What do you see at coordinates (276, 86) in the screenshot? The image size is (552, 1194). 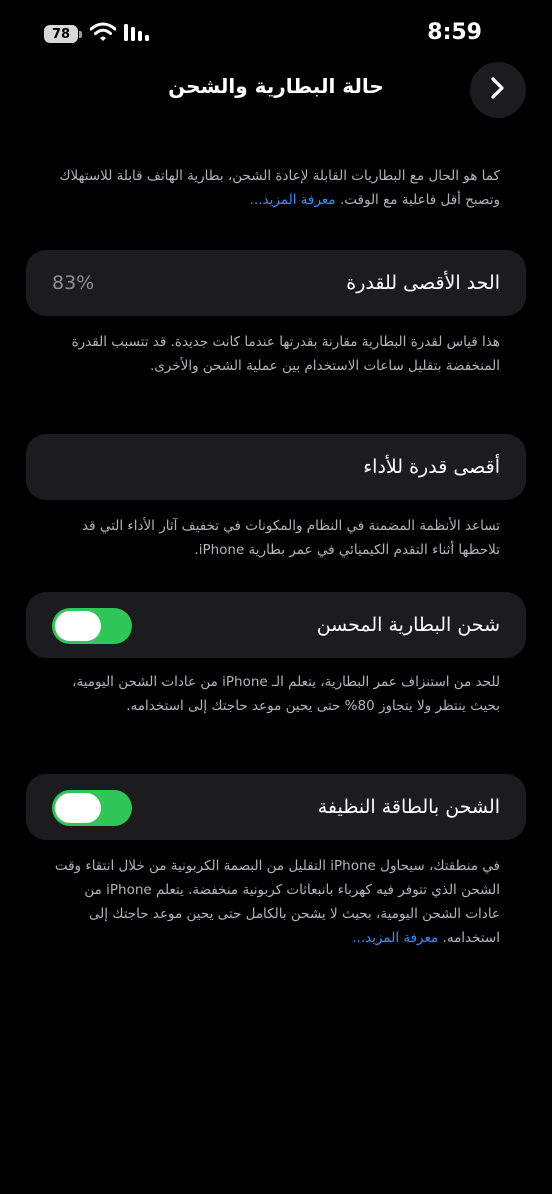 I see `page-title: حالة البطارية والشحن` at bounding box center [276, 86].